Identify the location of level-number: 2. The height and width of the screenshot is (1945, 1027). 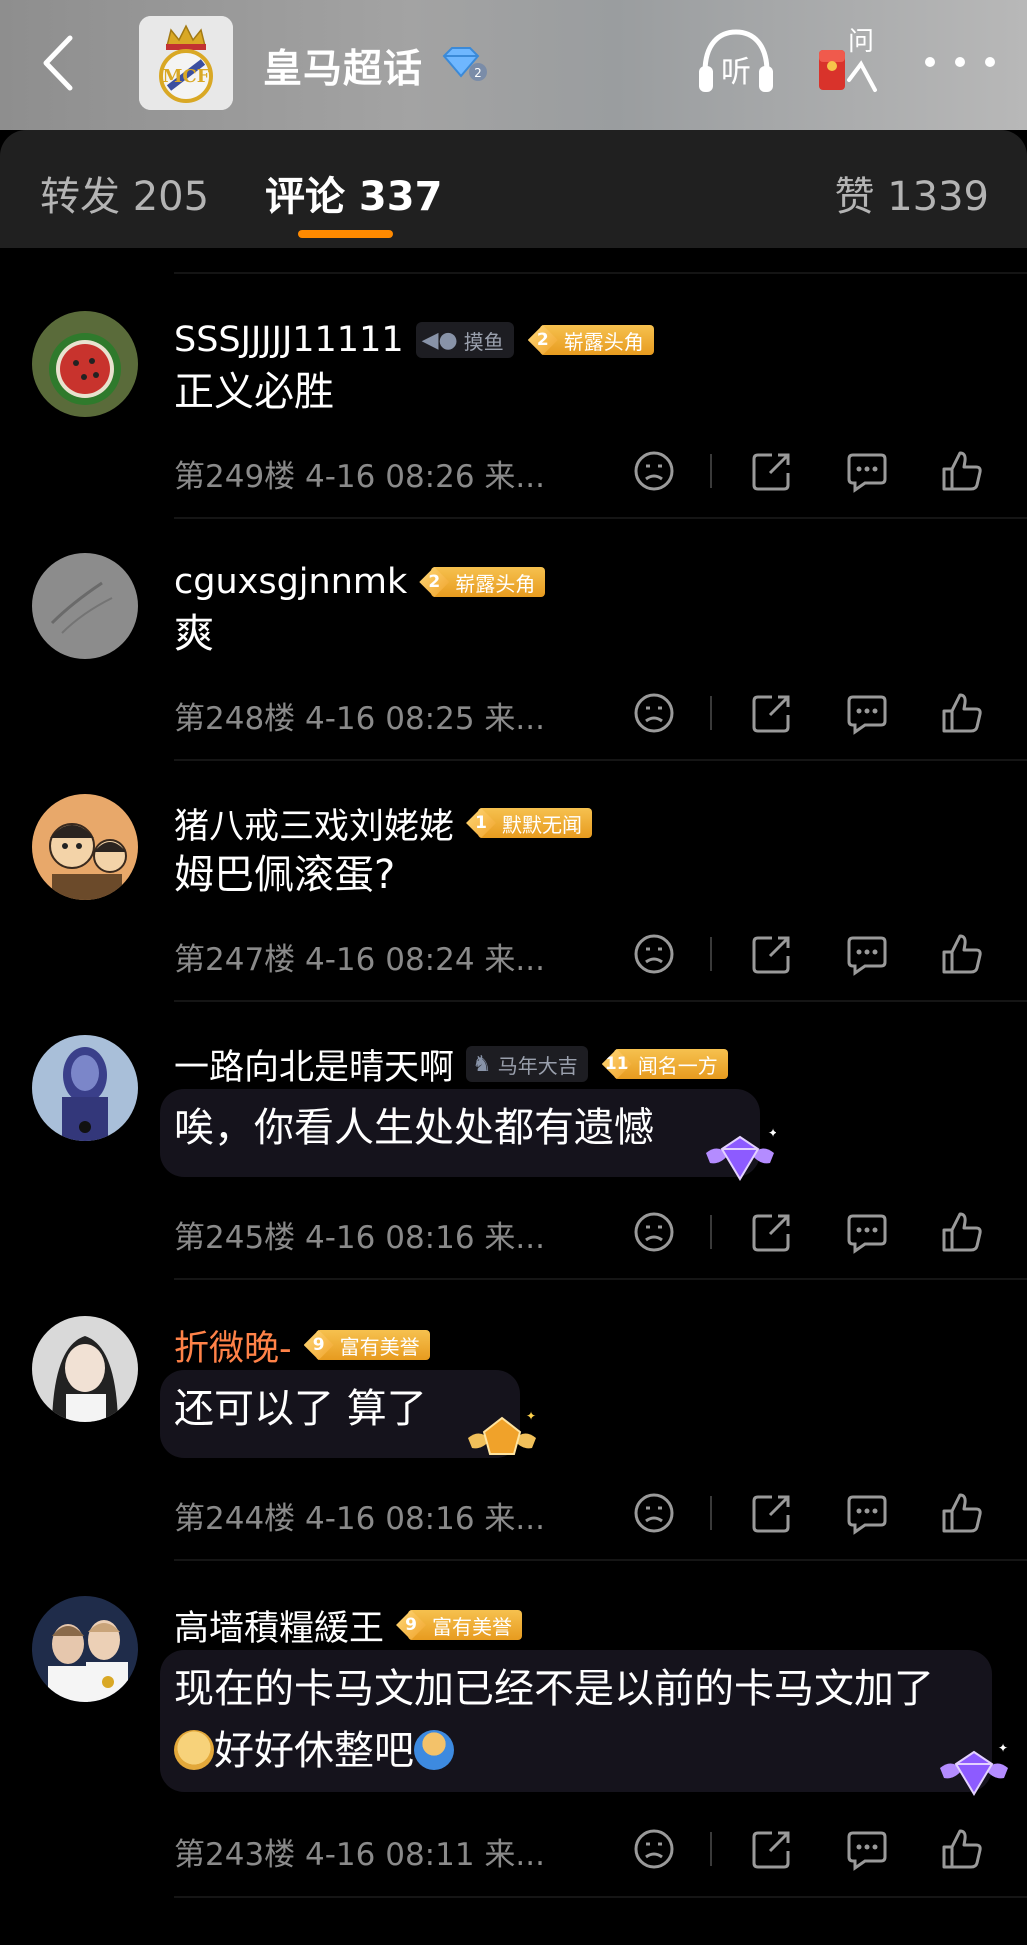
(542, 340).